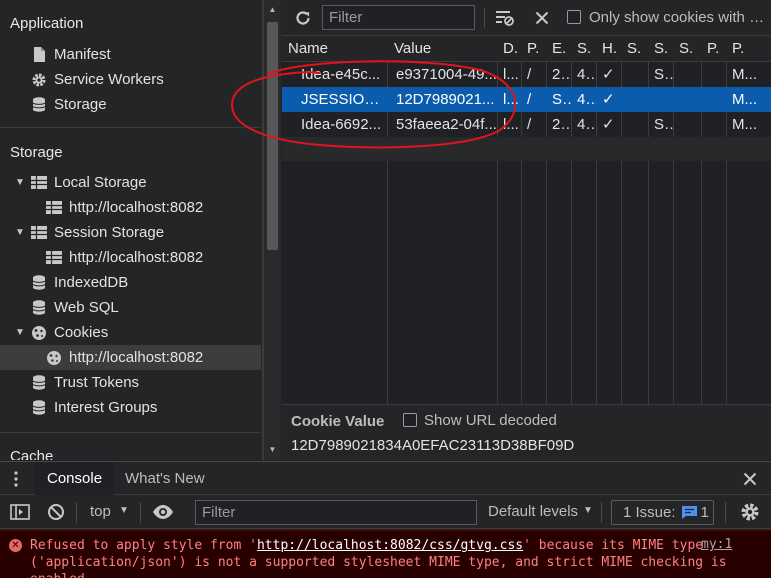  I want to click on refresh-icon, so click(303, 18).